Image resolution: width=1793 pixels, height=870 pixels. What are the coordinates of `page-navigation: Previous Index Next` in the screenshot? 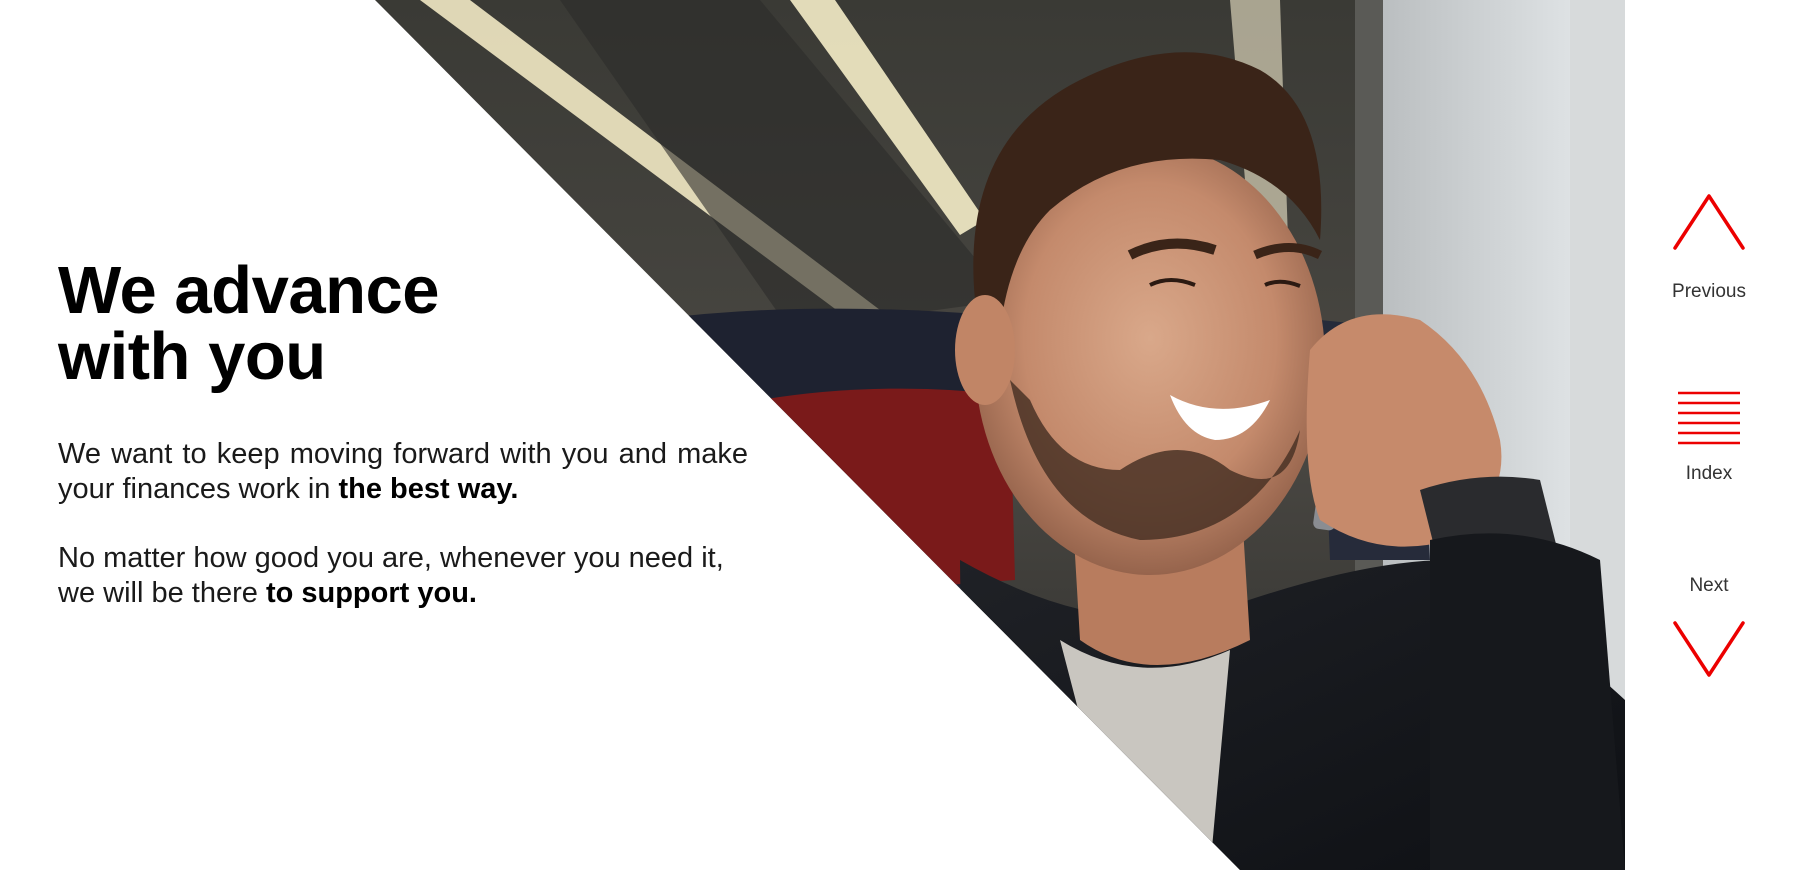 It's located at (1709, 435).